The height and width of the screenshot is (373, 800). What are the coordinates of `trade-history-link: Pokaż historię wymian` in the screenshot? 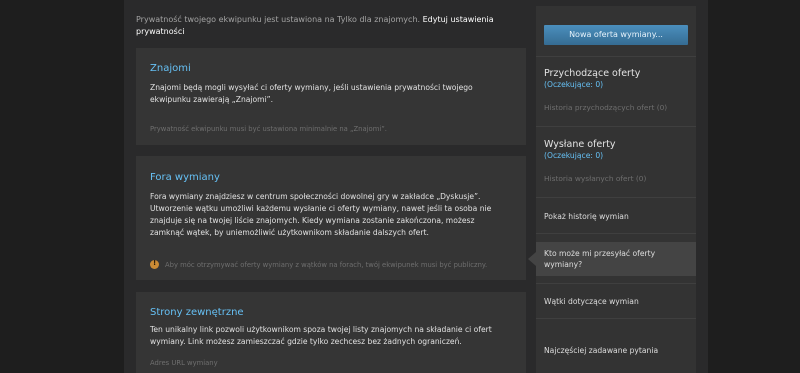 It's located at (617, 216).